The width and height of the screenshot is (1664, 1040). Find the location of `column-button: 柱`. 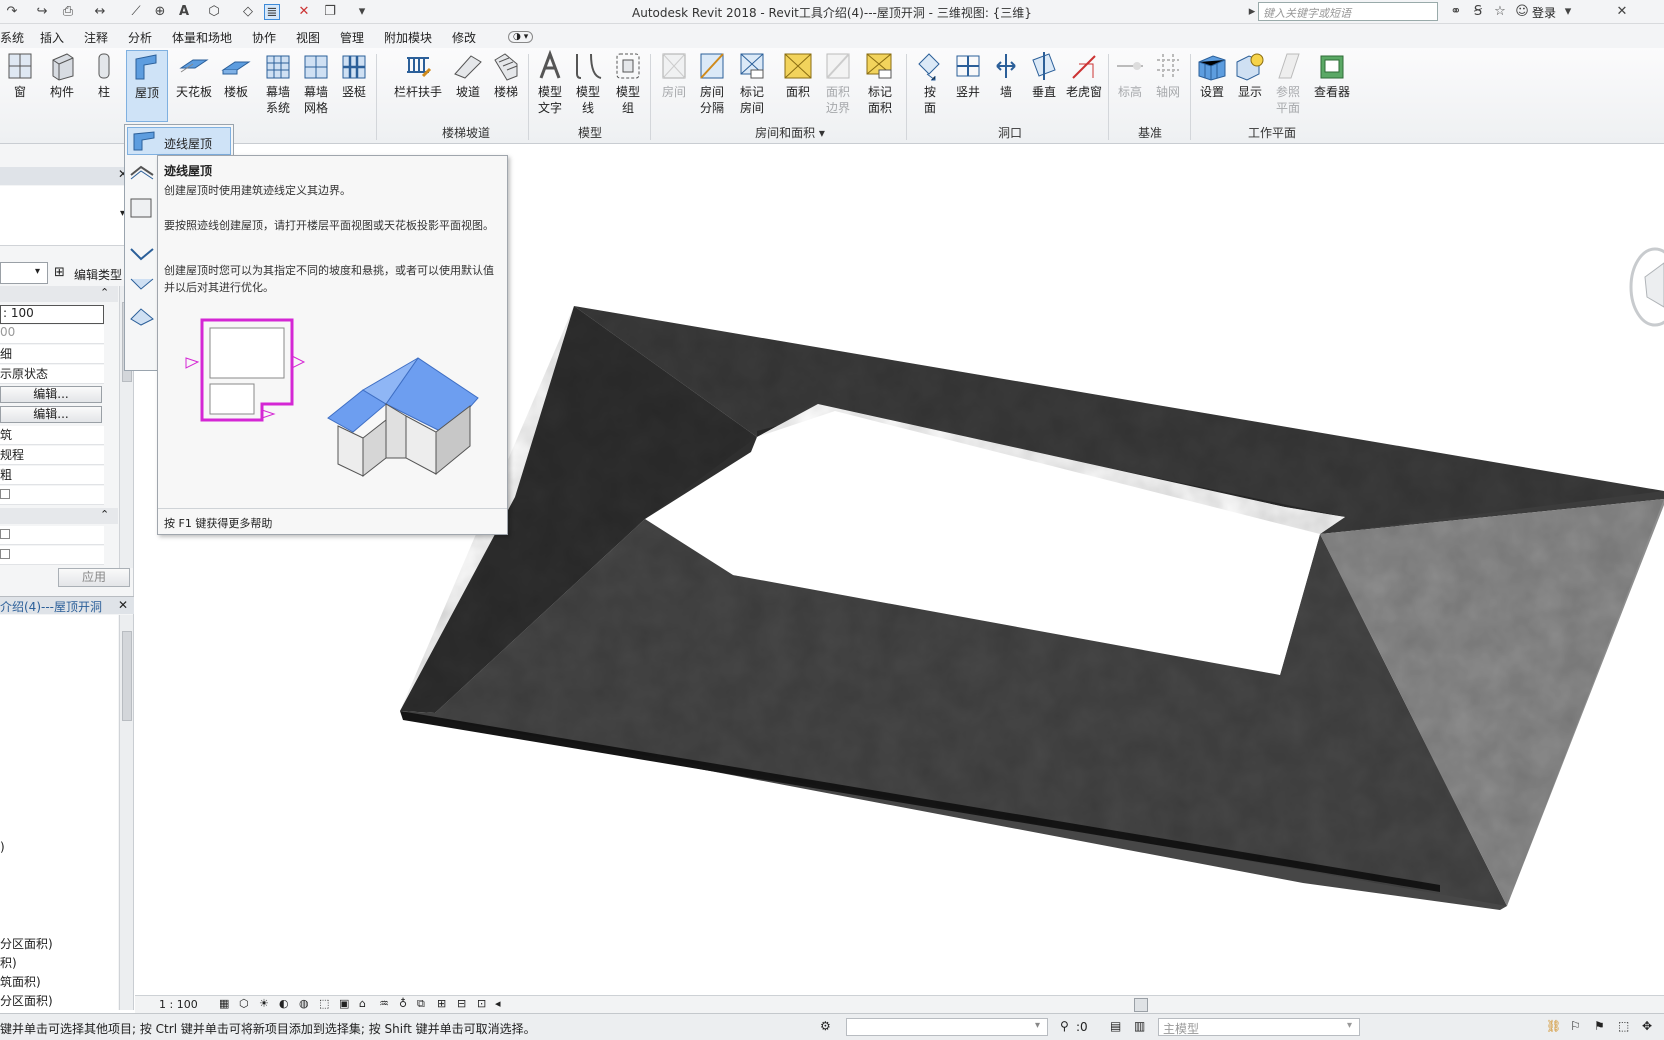

column-button: 柱 is located at coordinates (104, 75).